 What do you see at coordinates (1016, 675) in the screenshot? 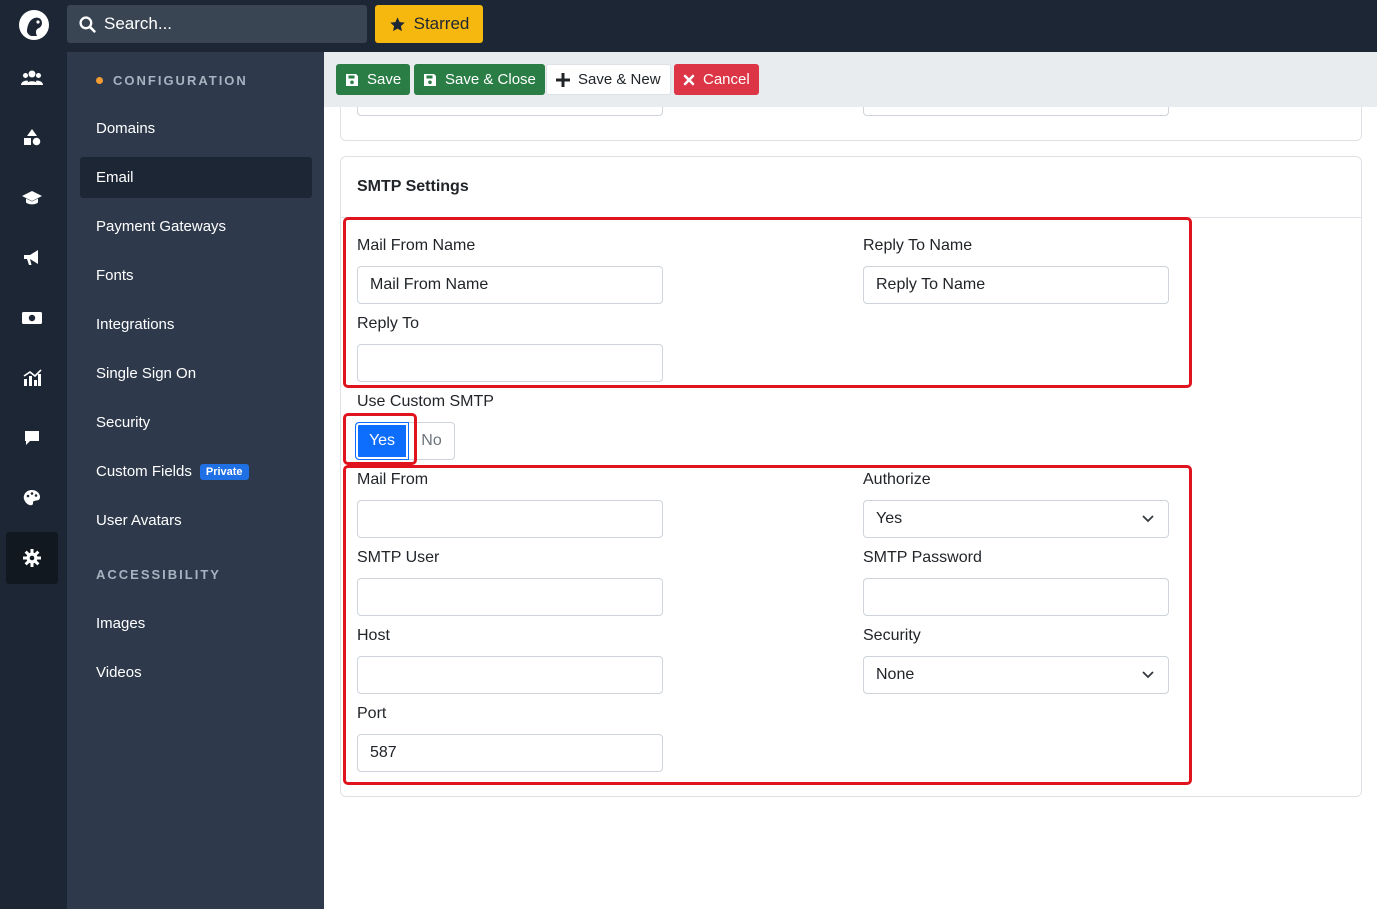
I see `security-select: None` at bounding box center [1016, 675].